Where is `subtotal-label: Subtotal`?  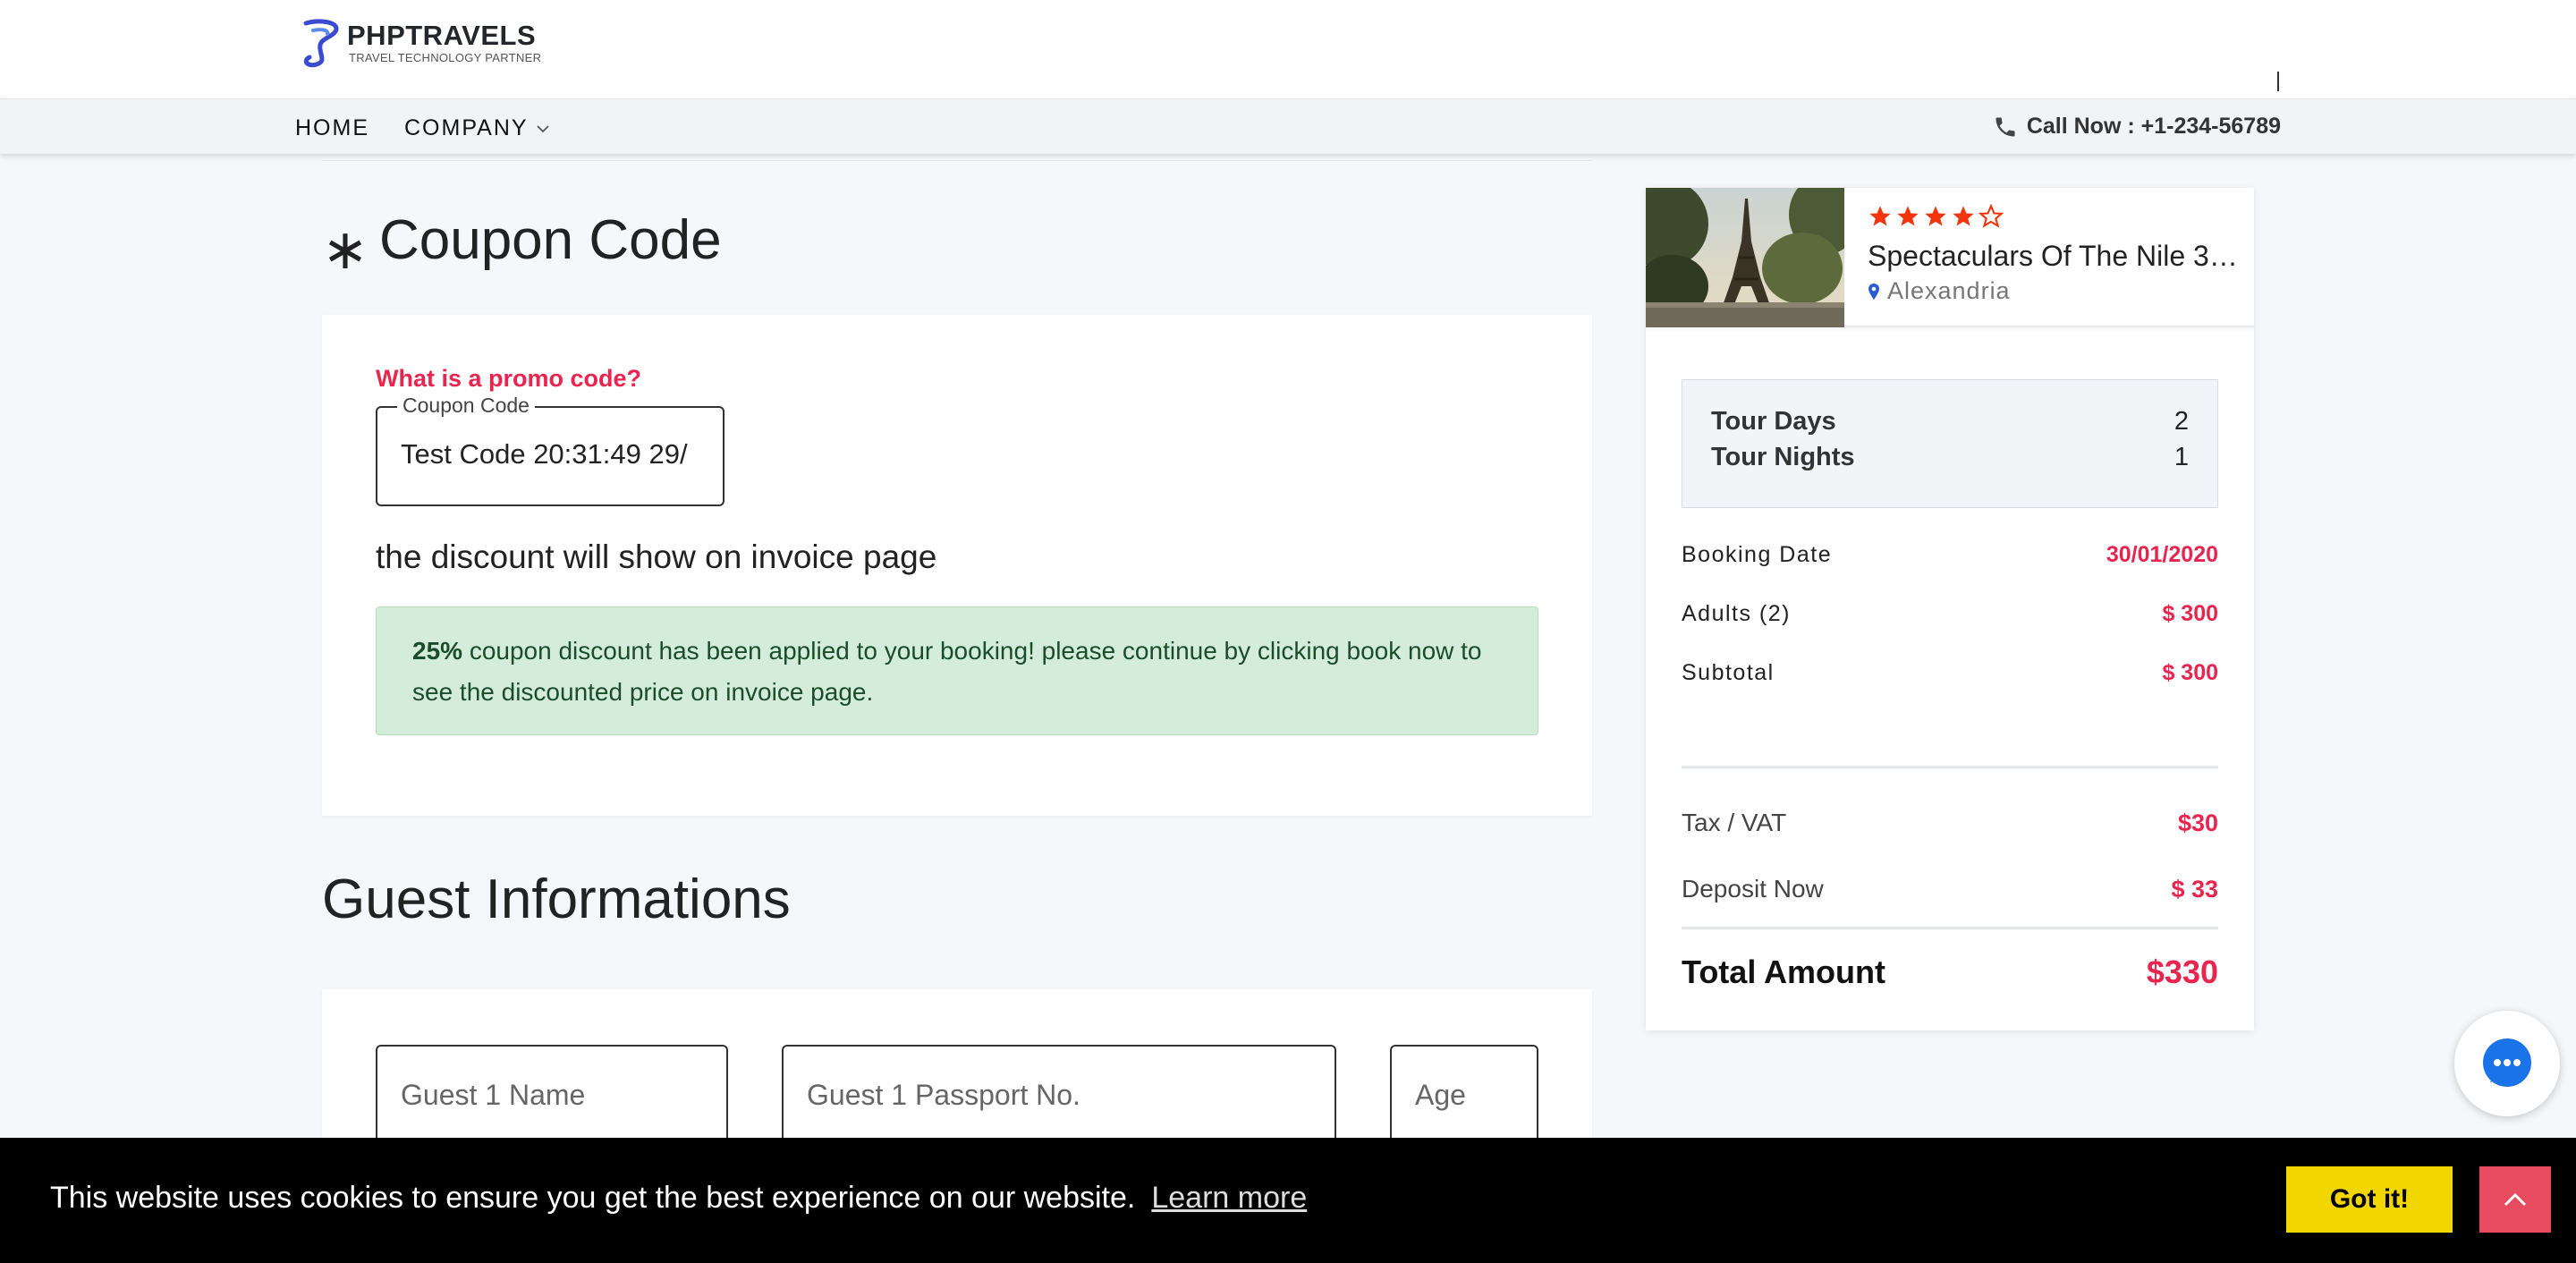
subtotal-label: Subtotal is located at coordinates (1728, 672).